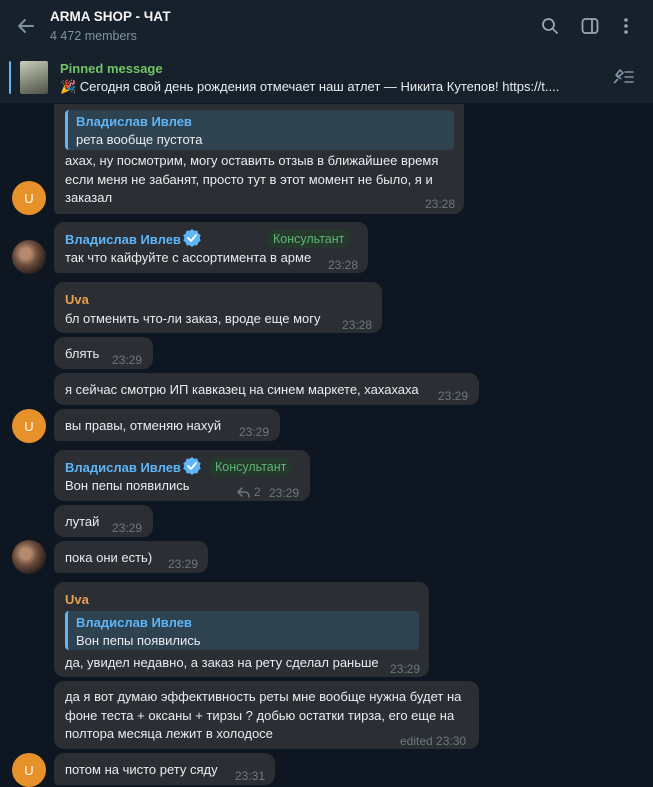 The height and width of the screenshot is (787, 653). I want to click on sidebar-toggle-icon, so click(590, 26).